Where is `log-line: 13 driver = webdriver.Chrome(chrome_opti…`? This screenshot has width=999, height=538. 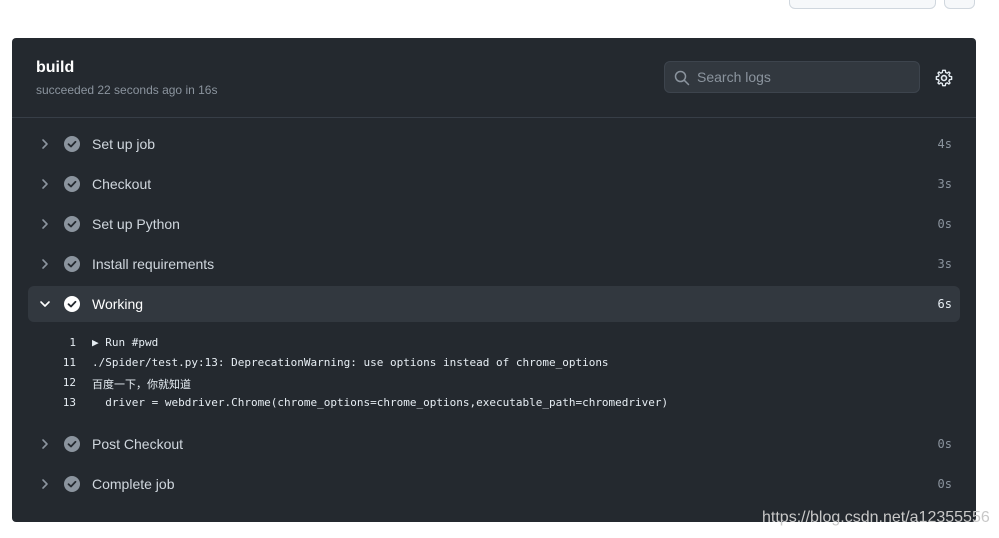
log-line: 13 driver = webdriver.Chrome(chrome_opti… is located at coordinates (494, 403).